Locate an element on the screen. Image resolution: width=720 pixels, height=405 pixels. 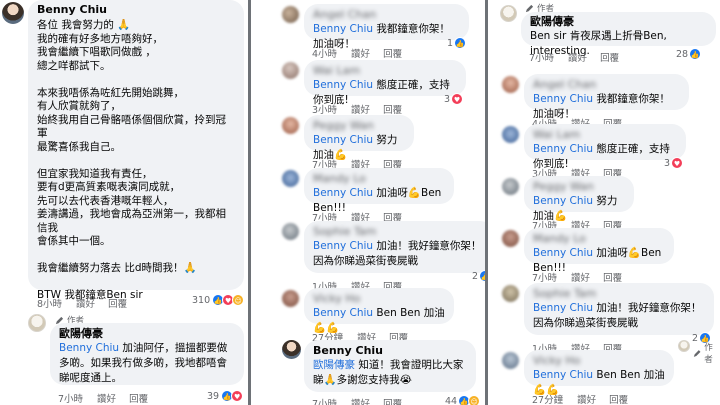
reaction-count: 28 👍 is located at coordinates (689, 54).